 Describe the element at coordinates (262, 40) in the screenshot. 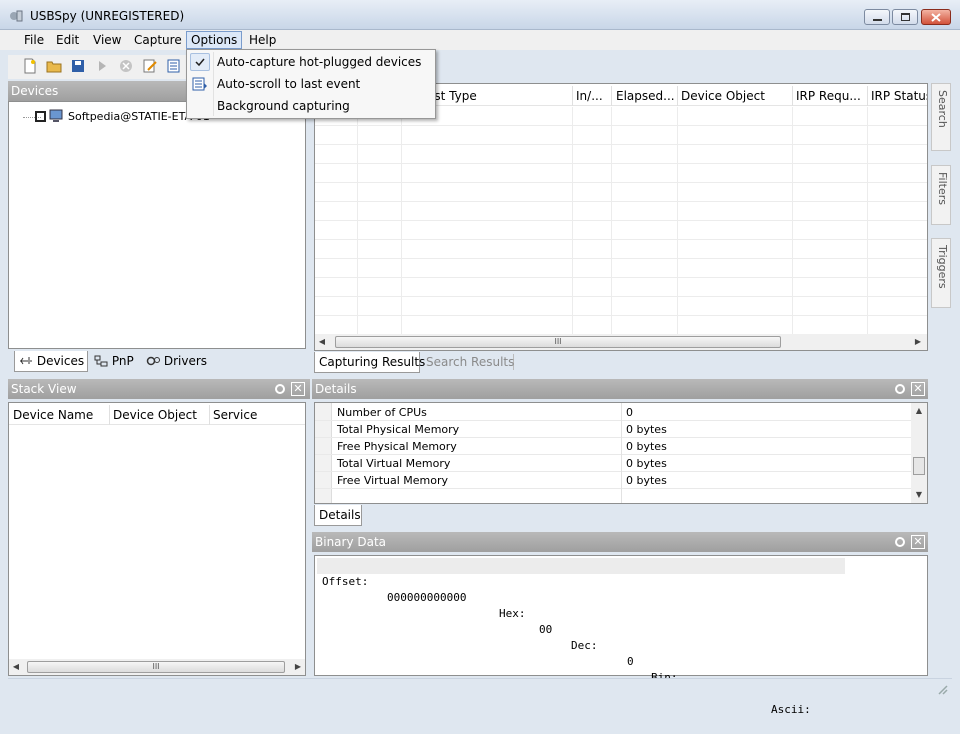

I see `menu-help: Help` at that location.